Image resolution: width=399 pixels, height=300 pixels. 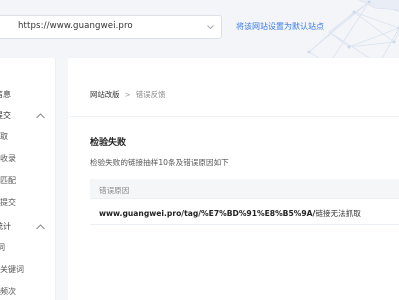 I want to click on sidebar-item-match: 匹配, so click(x=8, y=180).